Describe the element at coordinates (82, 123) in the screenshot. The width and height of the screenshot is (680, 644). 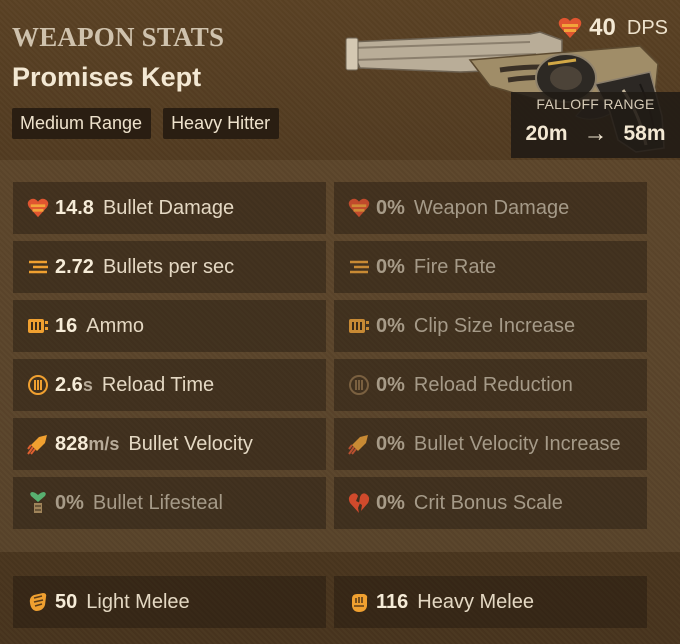
I see `tag-medium-range: Medium Range` at that location.